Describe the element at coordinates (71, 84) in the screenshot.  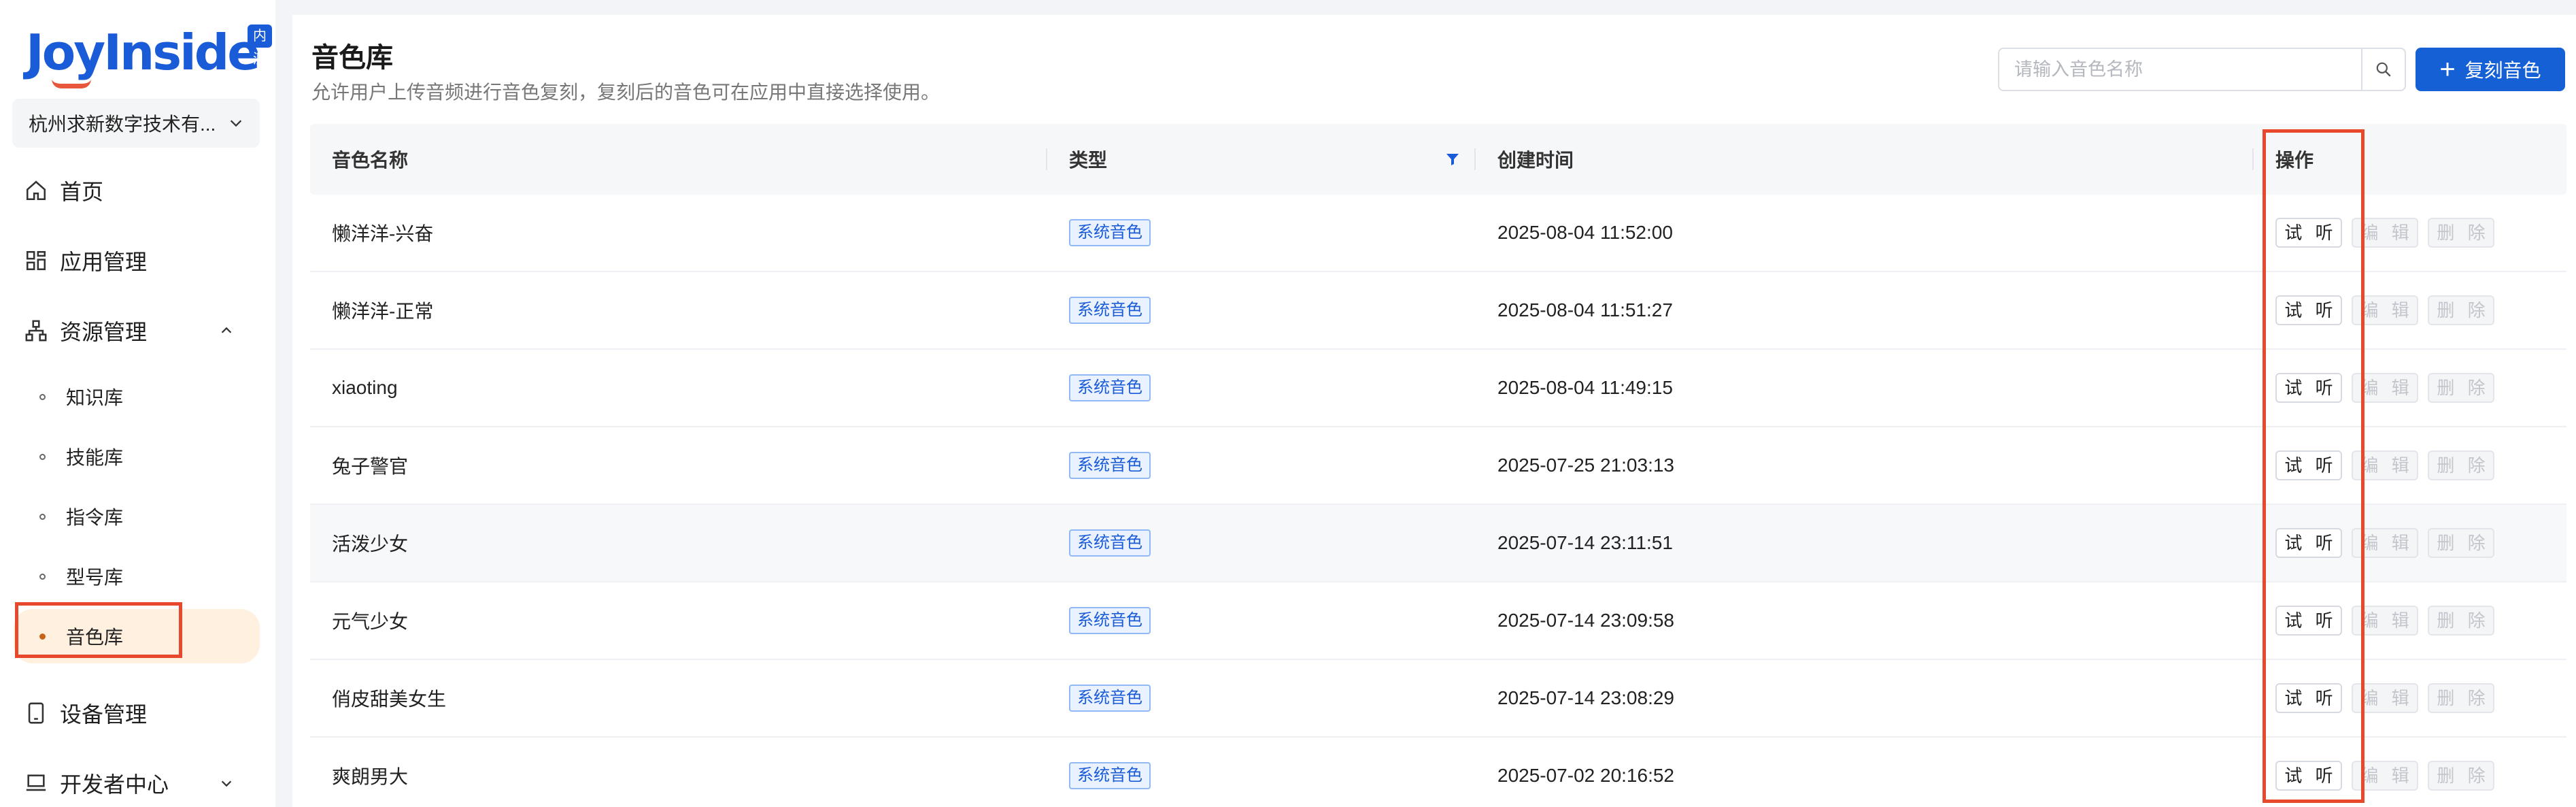
I see `logo-smile-mark` at that location.